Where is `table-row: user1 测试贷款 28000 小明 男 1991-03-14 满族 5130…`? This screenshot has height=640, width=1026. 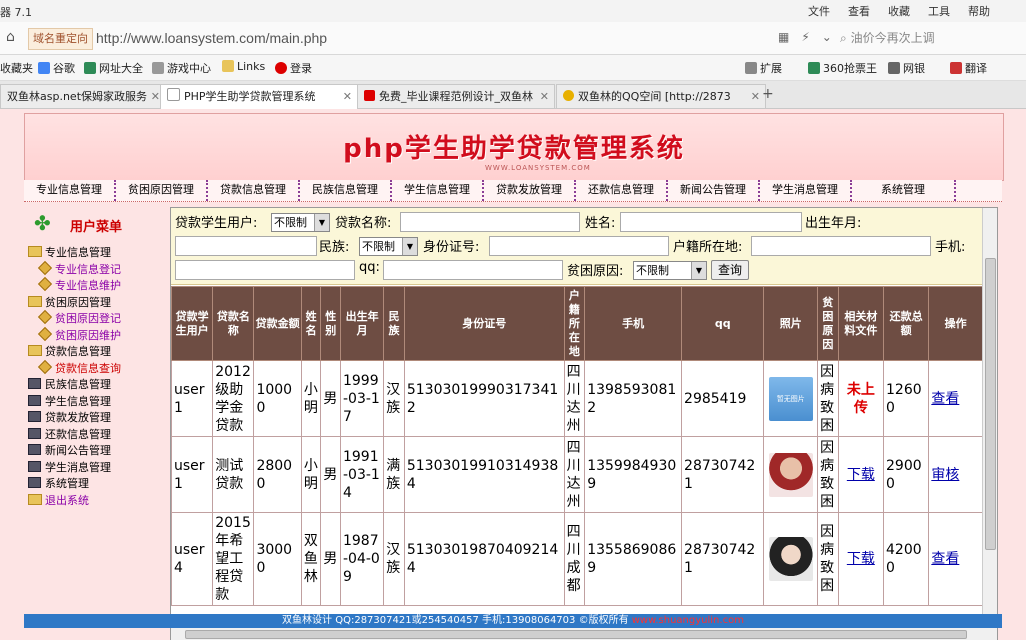 table-row: user1 测试贷款 28000 小明 男 1991-03-14 满族 5130… is located at coordinates (577, 474).